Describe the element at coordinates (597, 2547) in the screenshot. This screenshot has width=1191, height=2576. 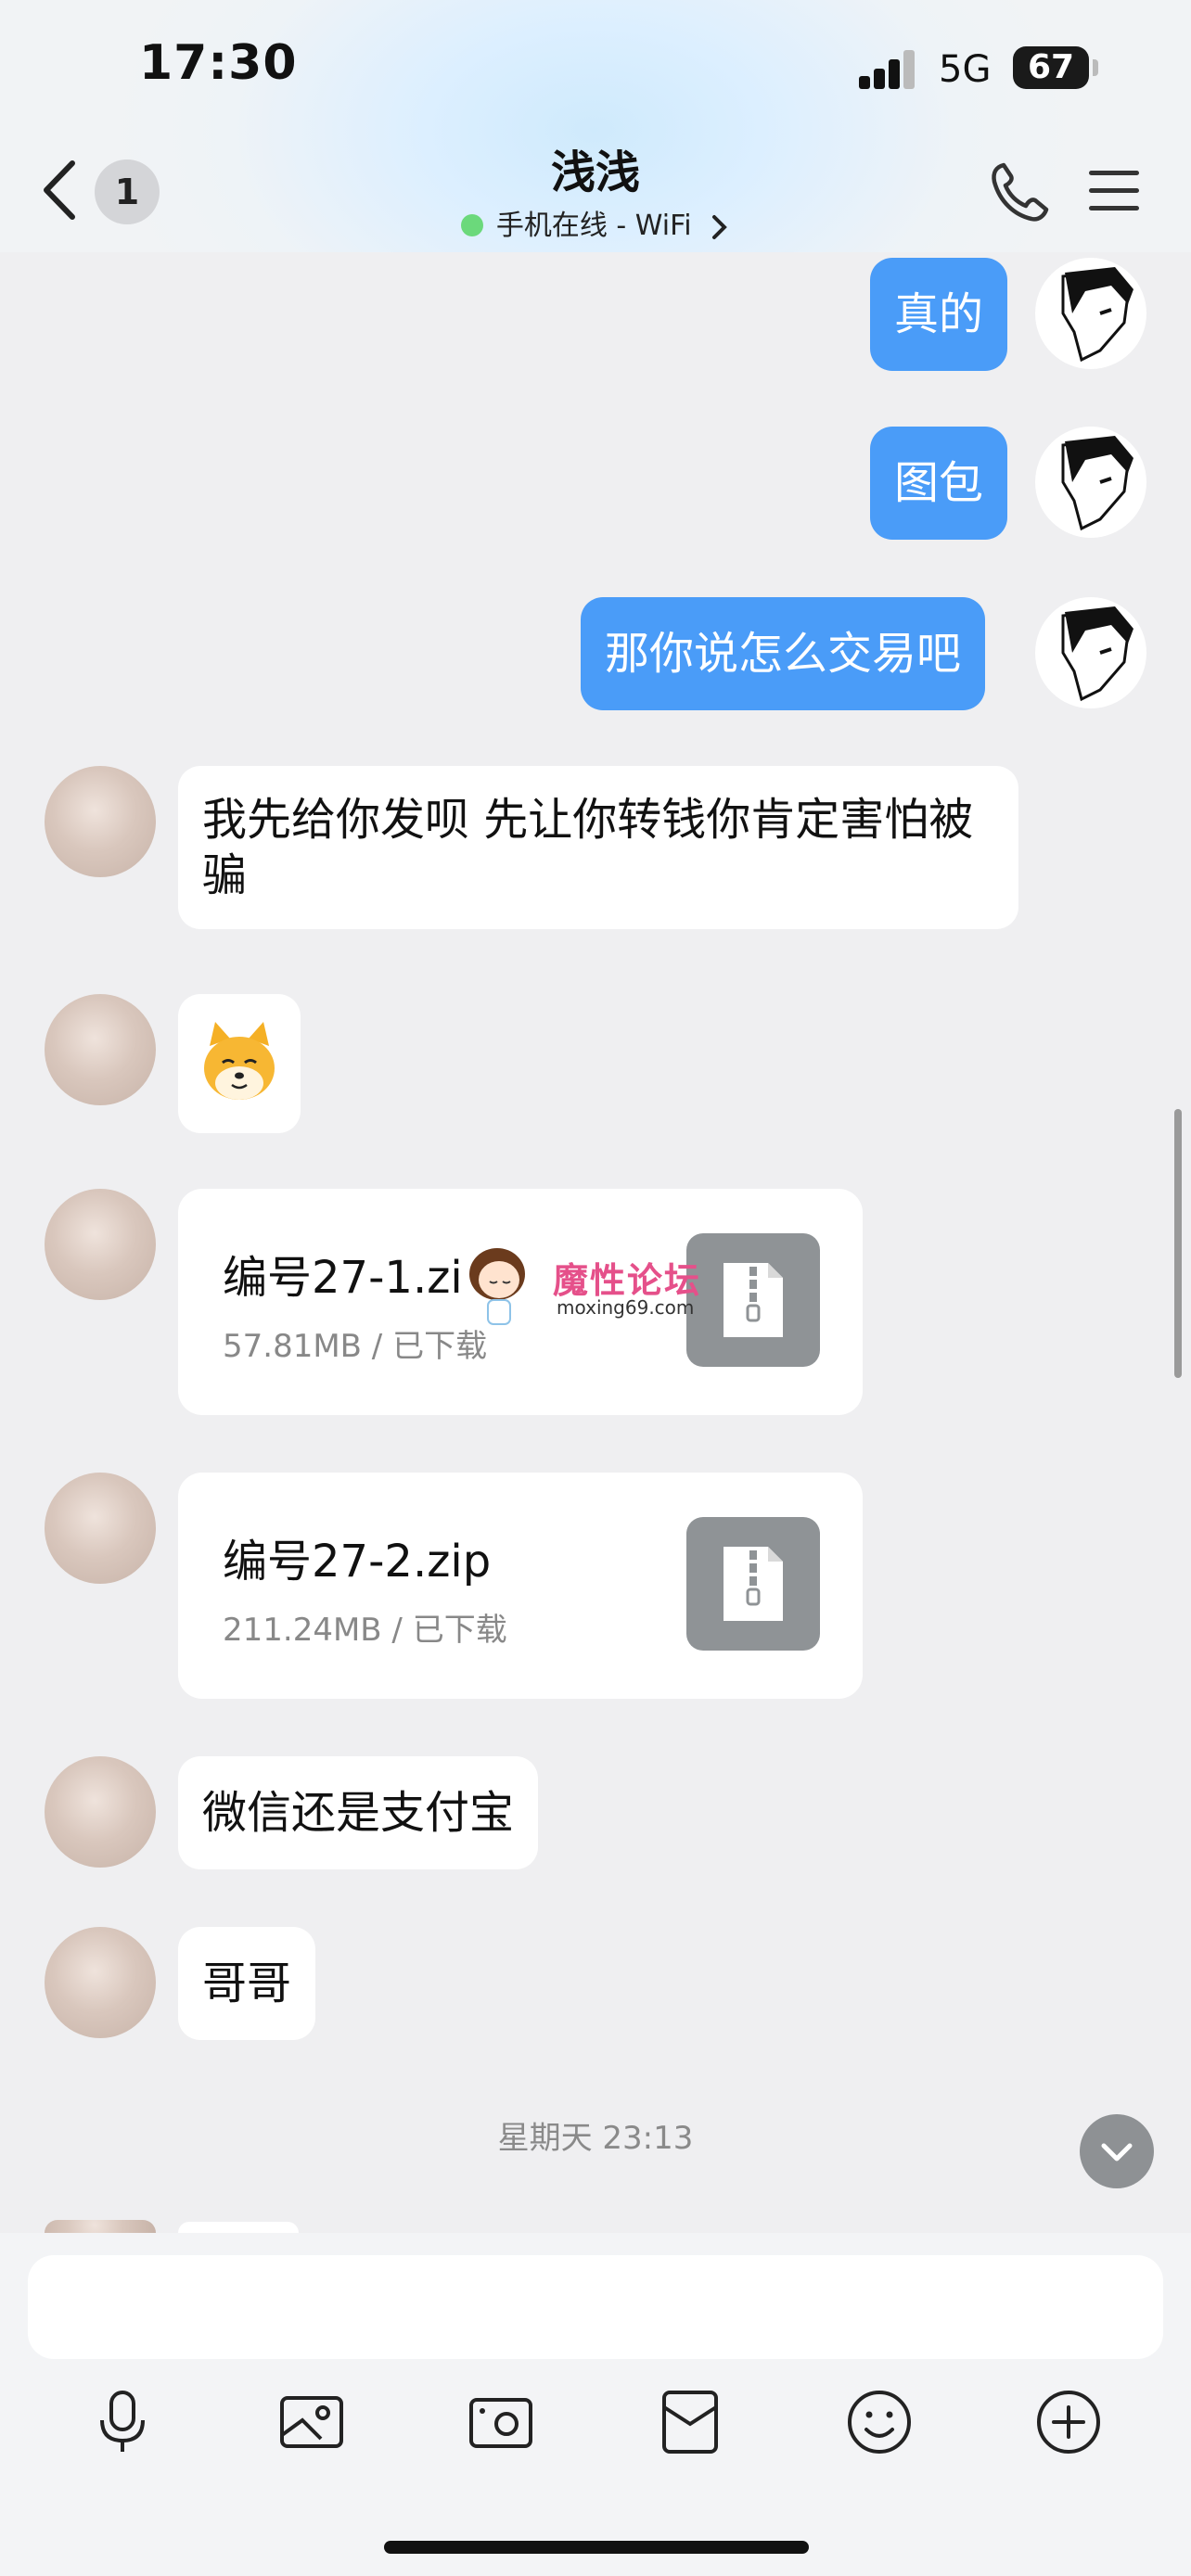
I see `home-indicator` at that location.